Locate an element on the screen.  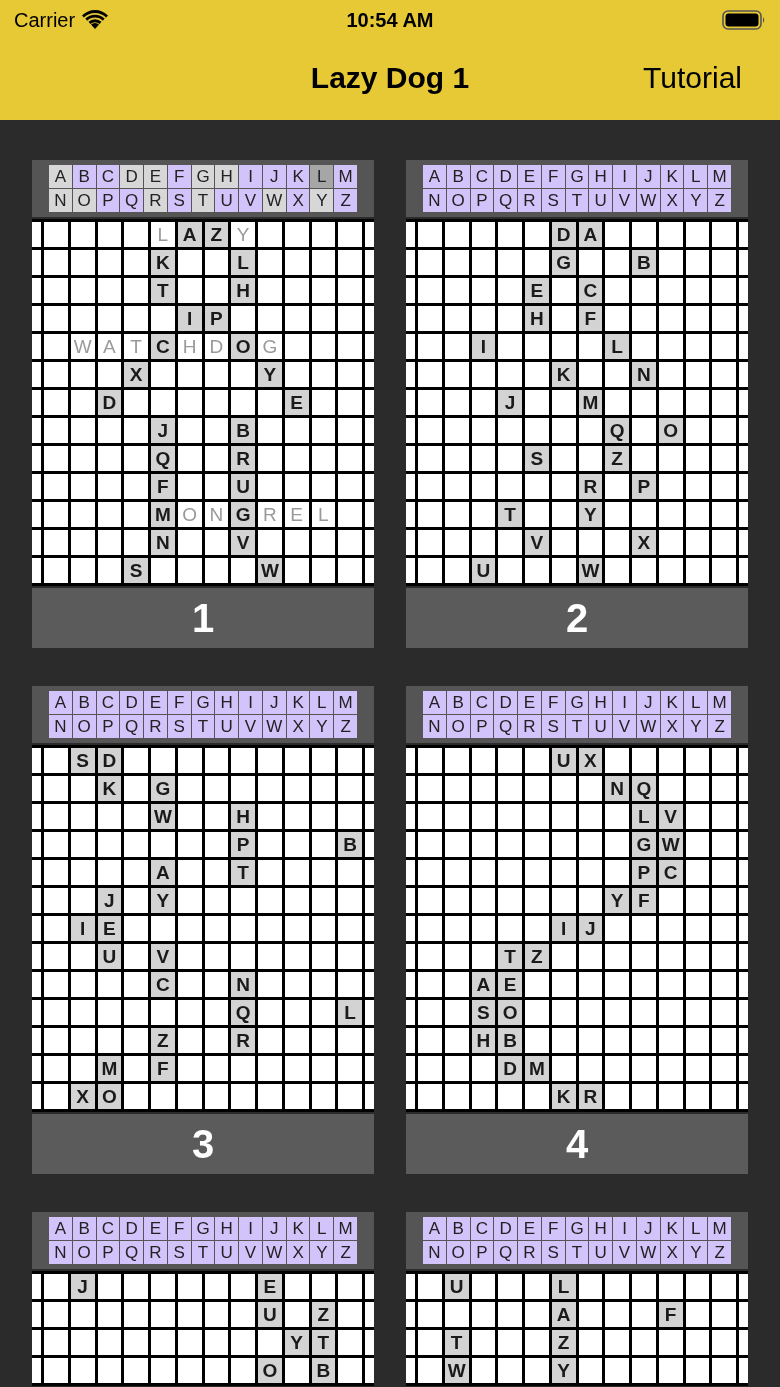
letter-key: Z is located at coordinates (719, 726).